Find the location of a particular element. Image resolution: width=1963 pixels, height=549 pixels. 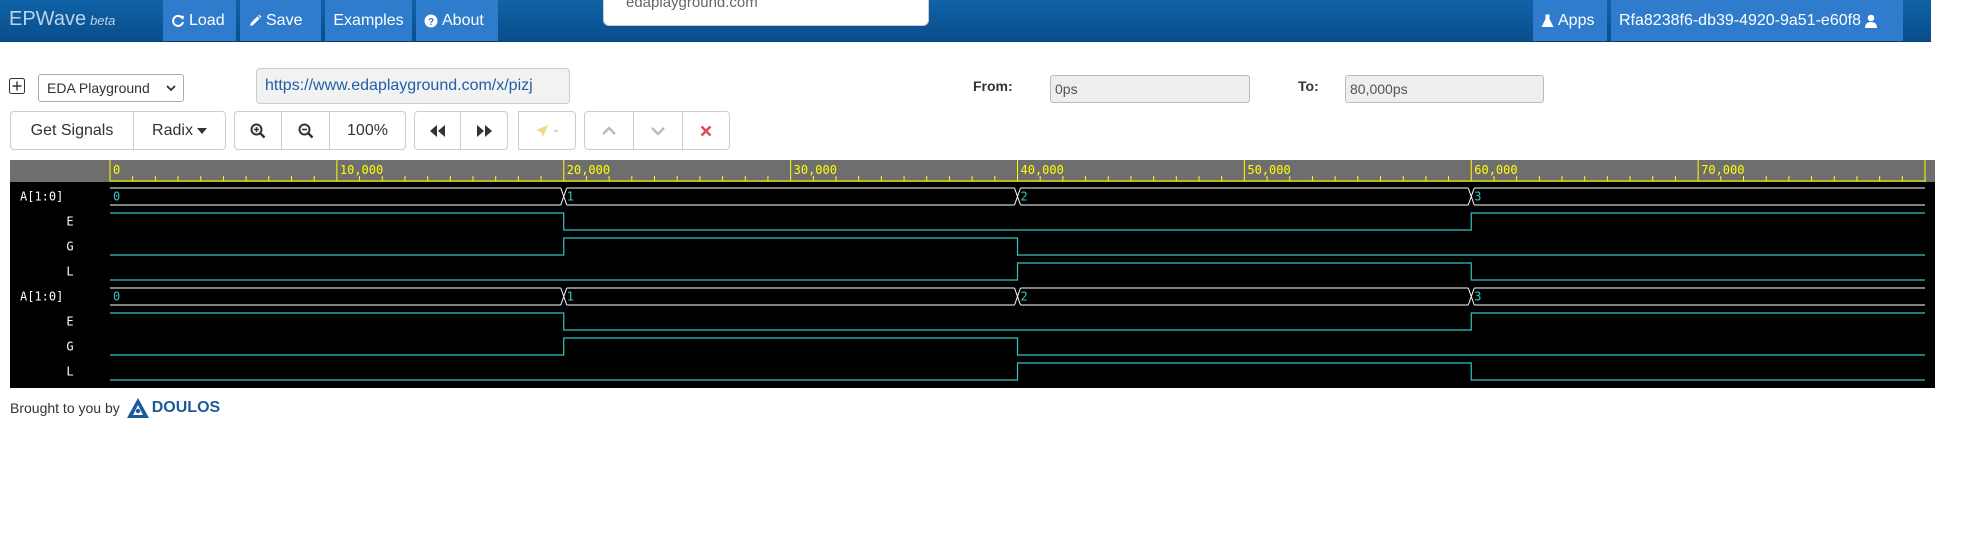

close-icon is located at coordinates (706, 130).